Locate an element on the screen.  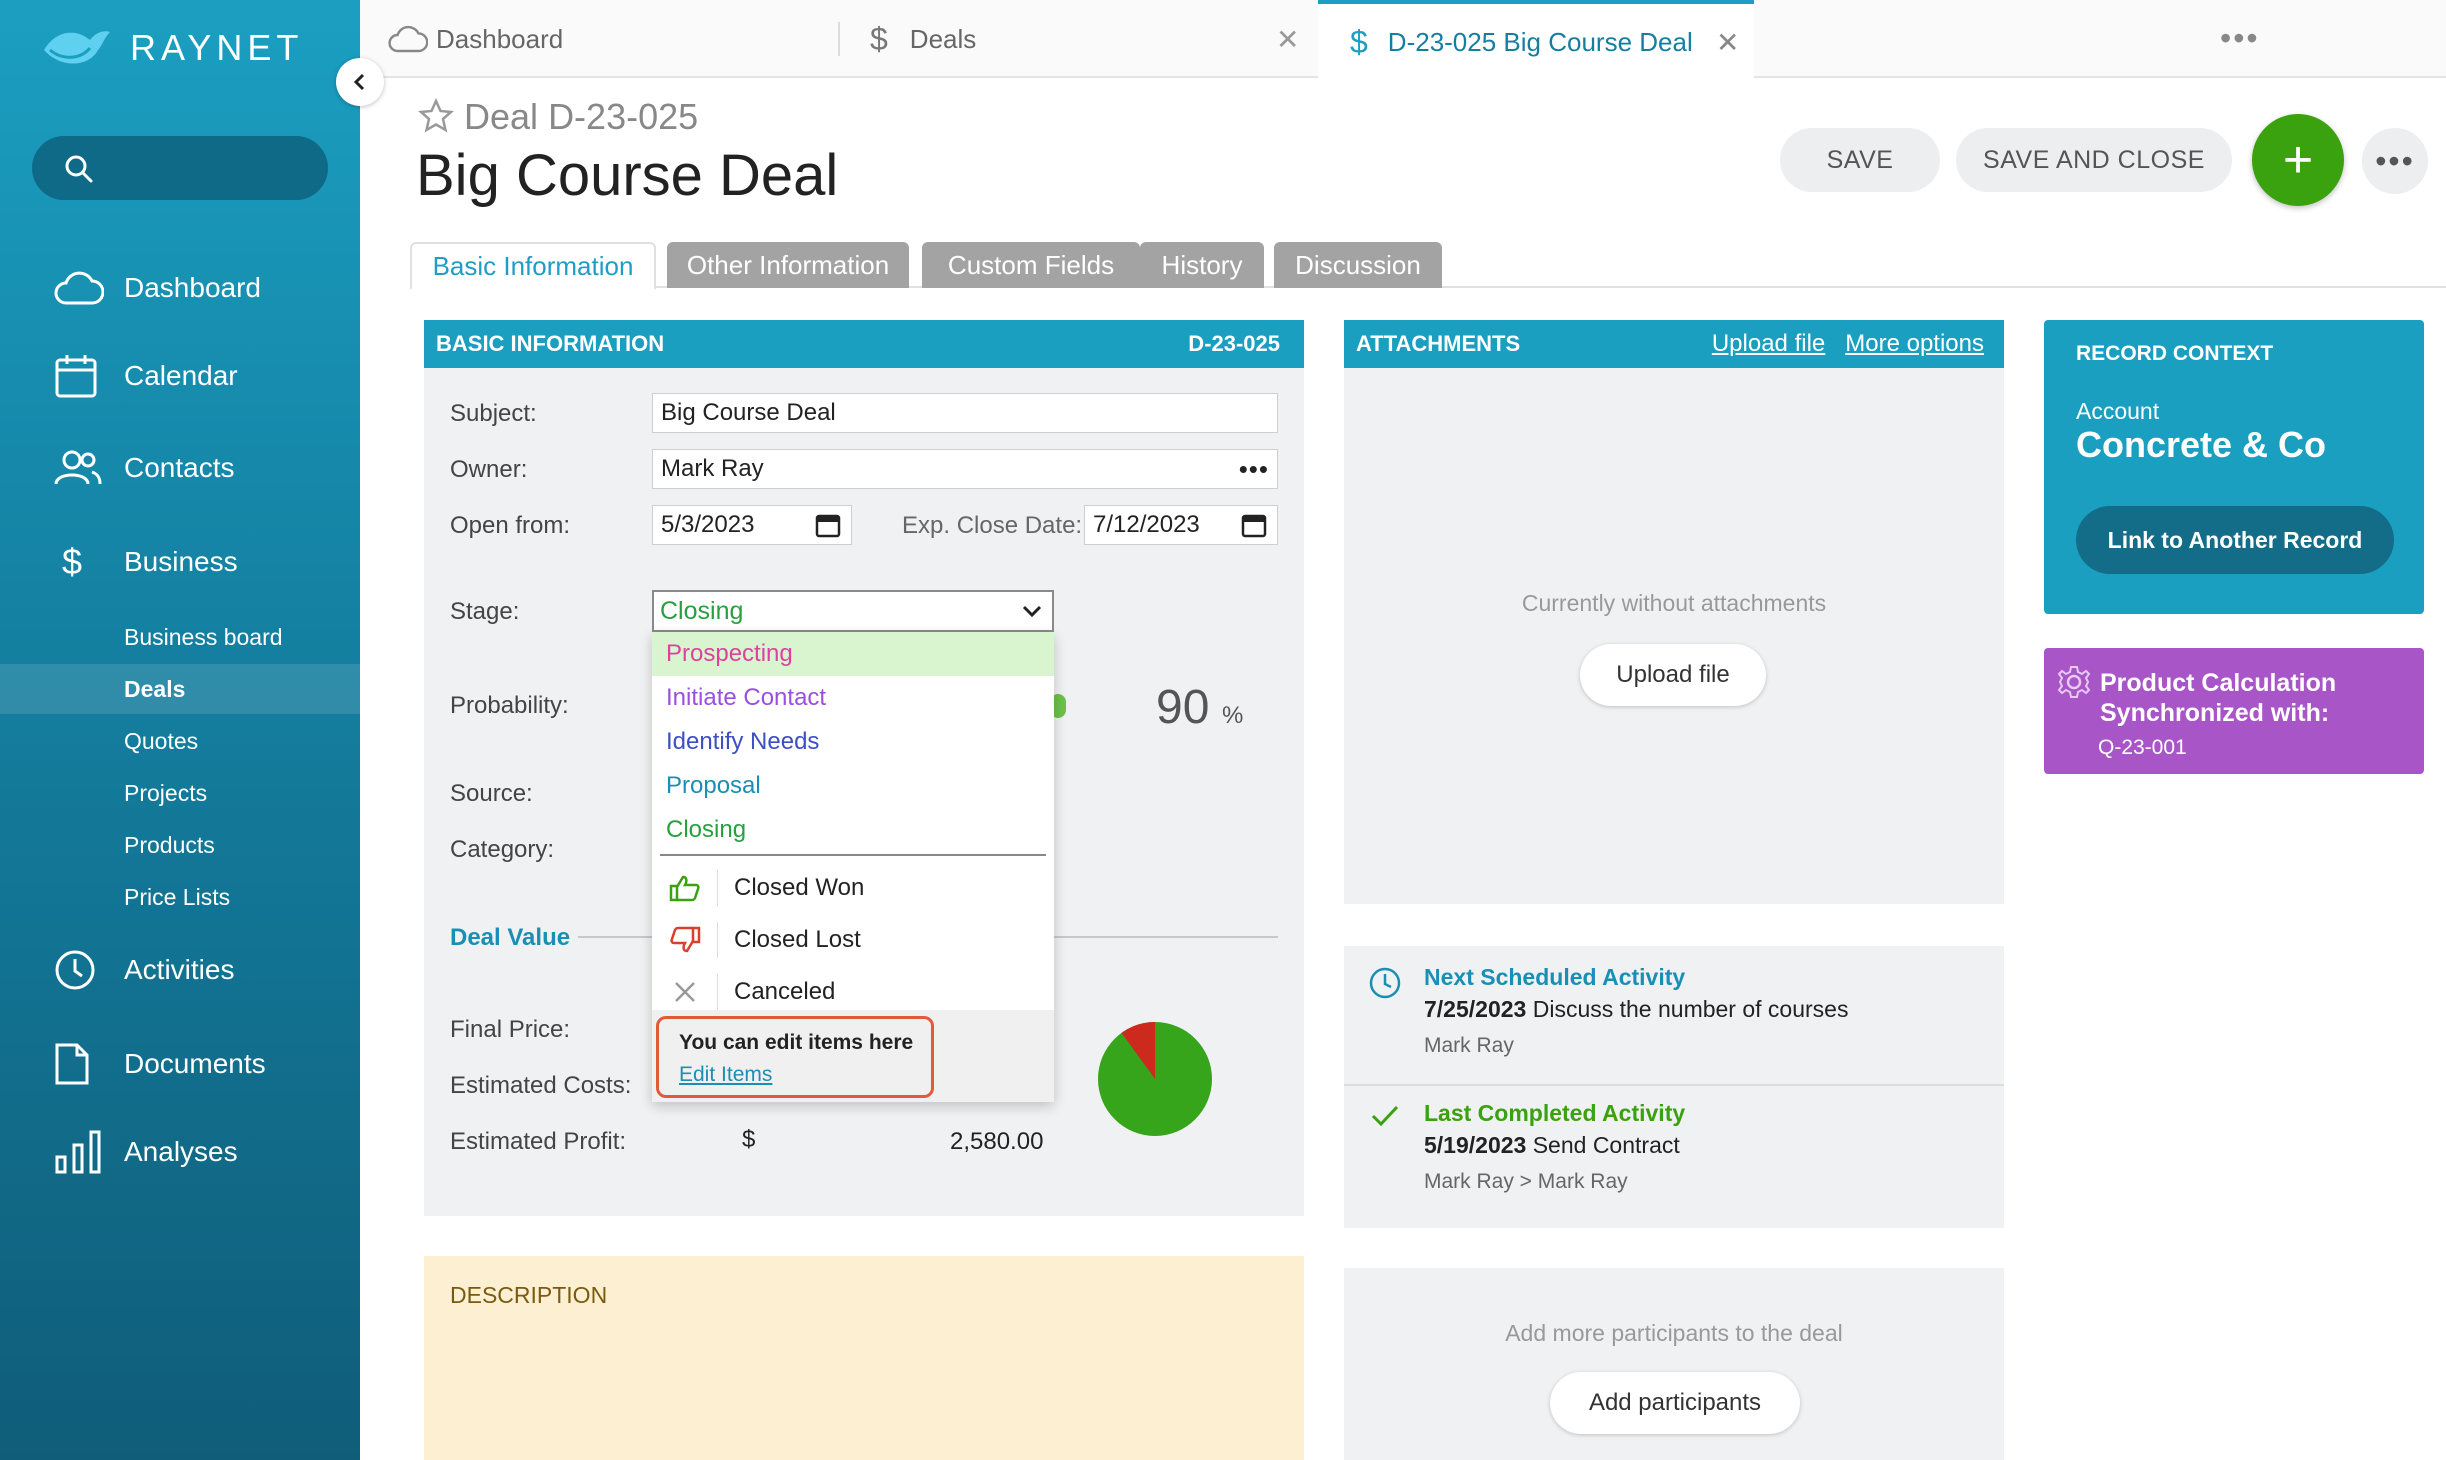
add-participants-button: Add participants is located at coordinates (1675, 1403).